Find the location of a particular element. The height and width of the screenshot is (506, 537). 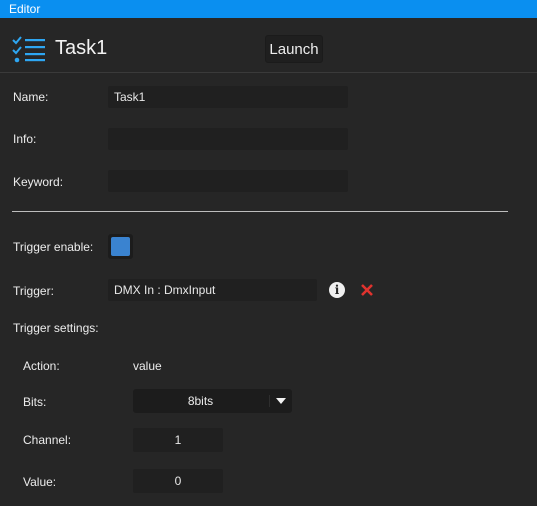

info-icon: i is located at coordinates (337, 290).